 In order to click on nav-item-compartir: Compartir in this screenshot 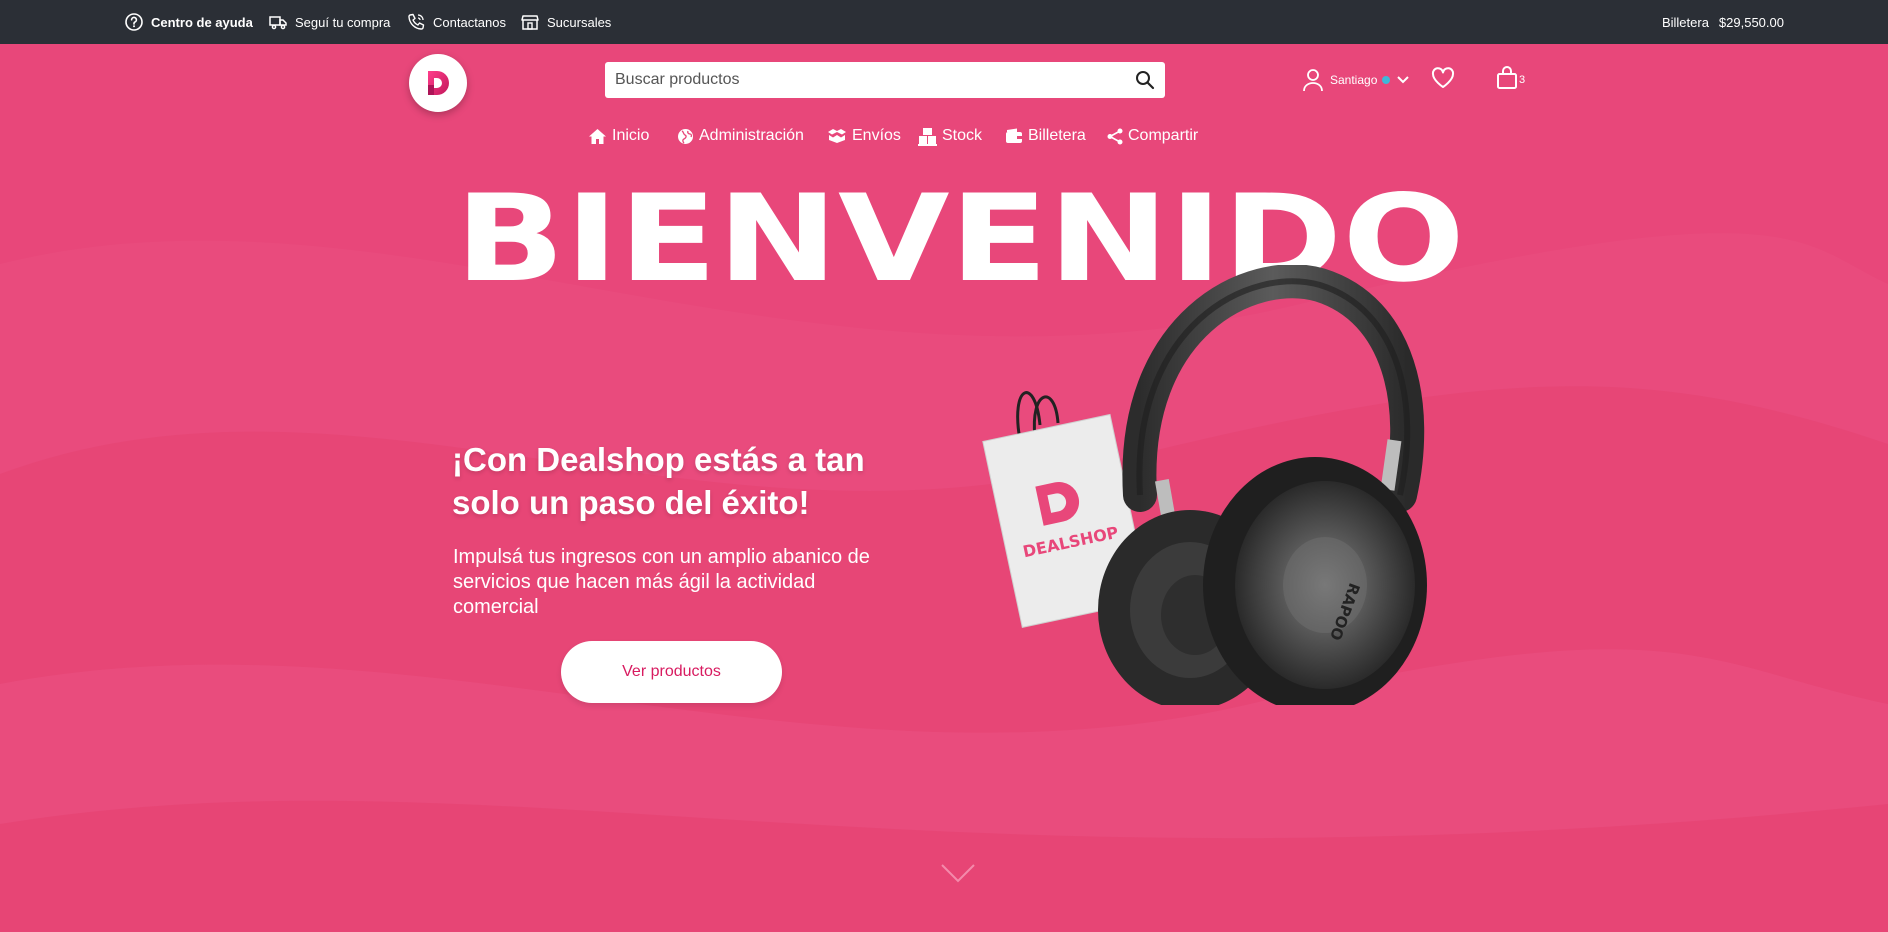, I will do `click(1152, 136)`.